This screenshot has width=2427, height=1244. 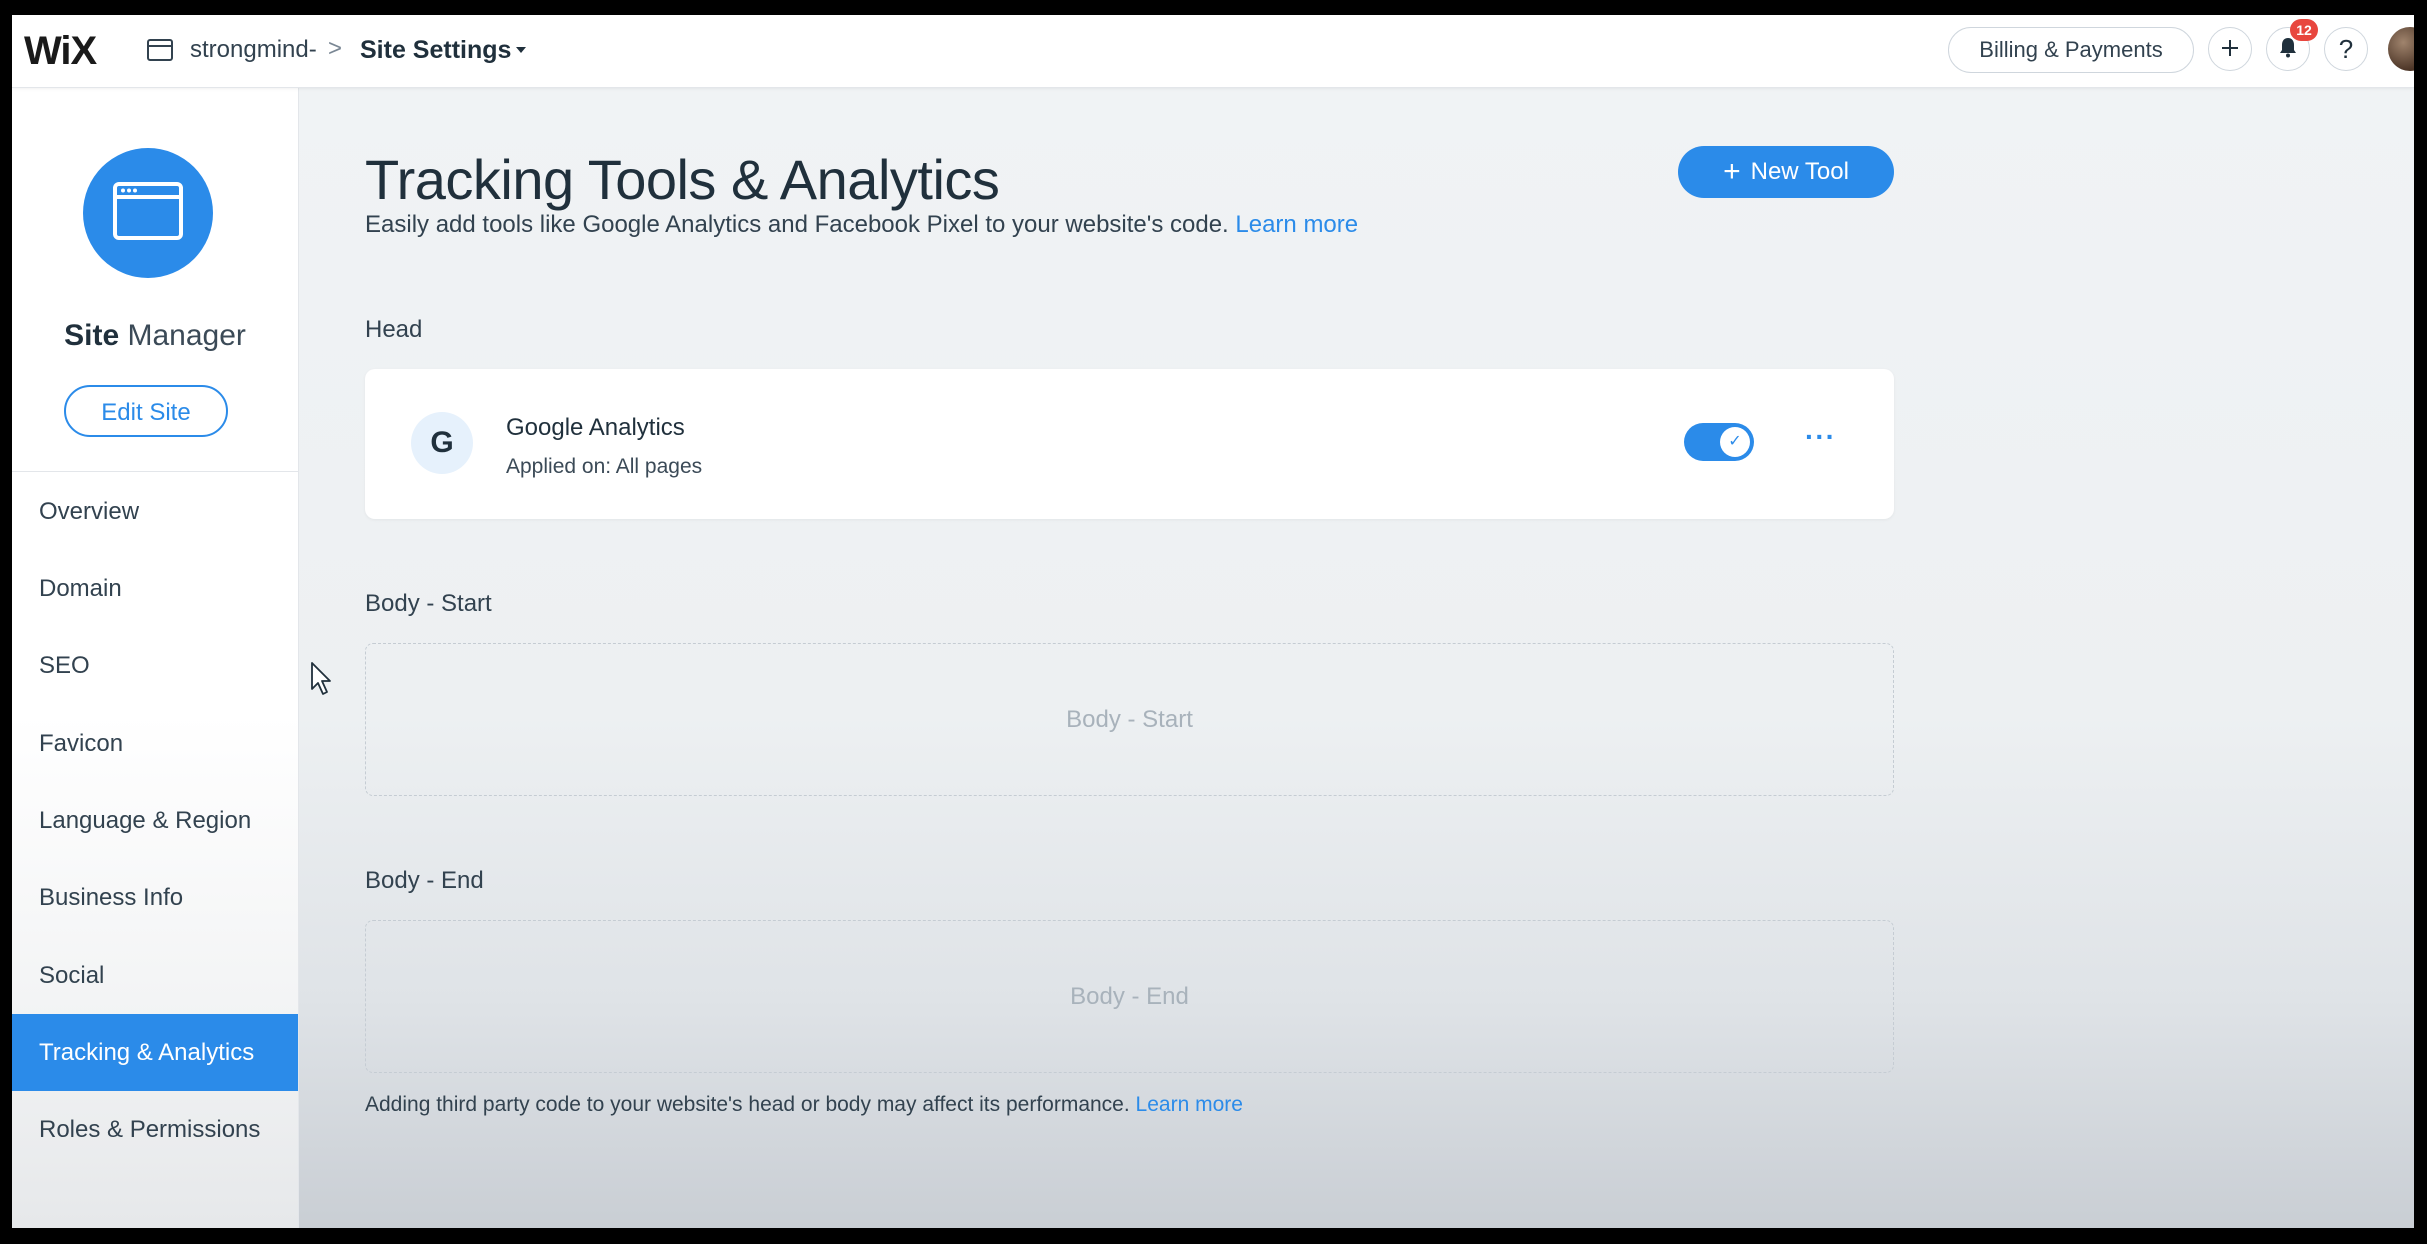 I want to click on tool-enabled-toggle: ✓, so click(x=1719, y=442).